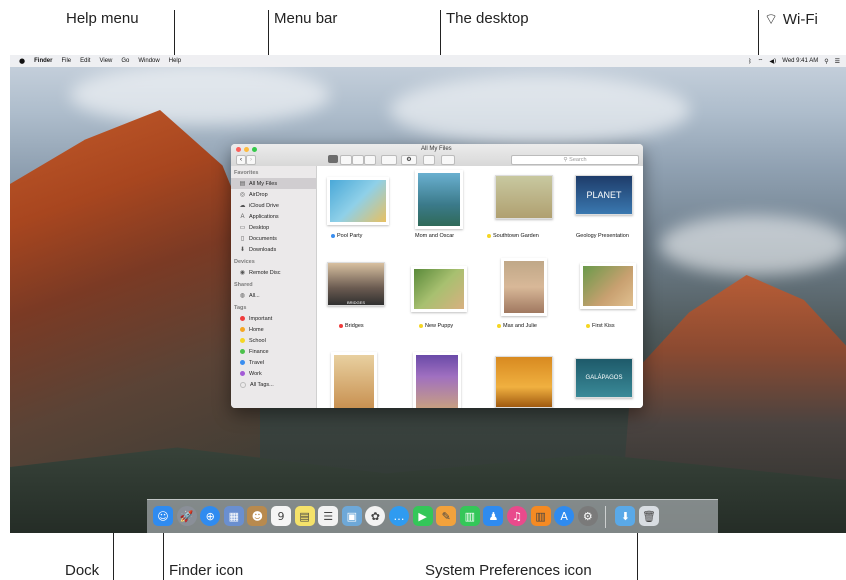  Describe the element at coordinates (587, 516) in the screenshot. I see `system-preferences-icon: ⚙` at that location.